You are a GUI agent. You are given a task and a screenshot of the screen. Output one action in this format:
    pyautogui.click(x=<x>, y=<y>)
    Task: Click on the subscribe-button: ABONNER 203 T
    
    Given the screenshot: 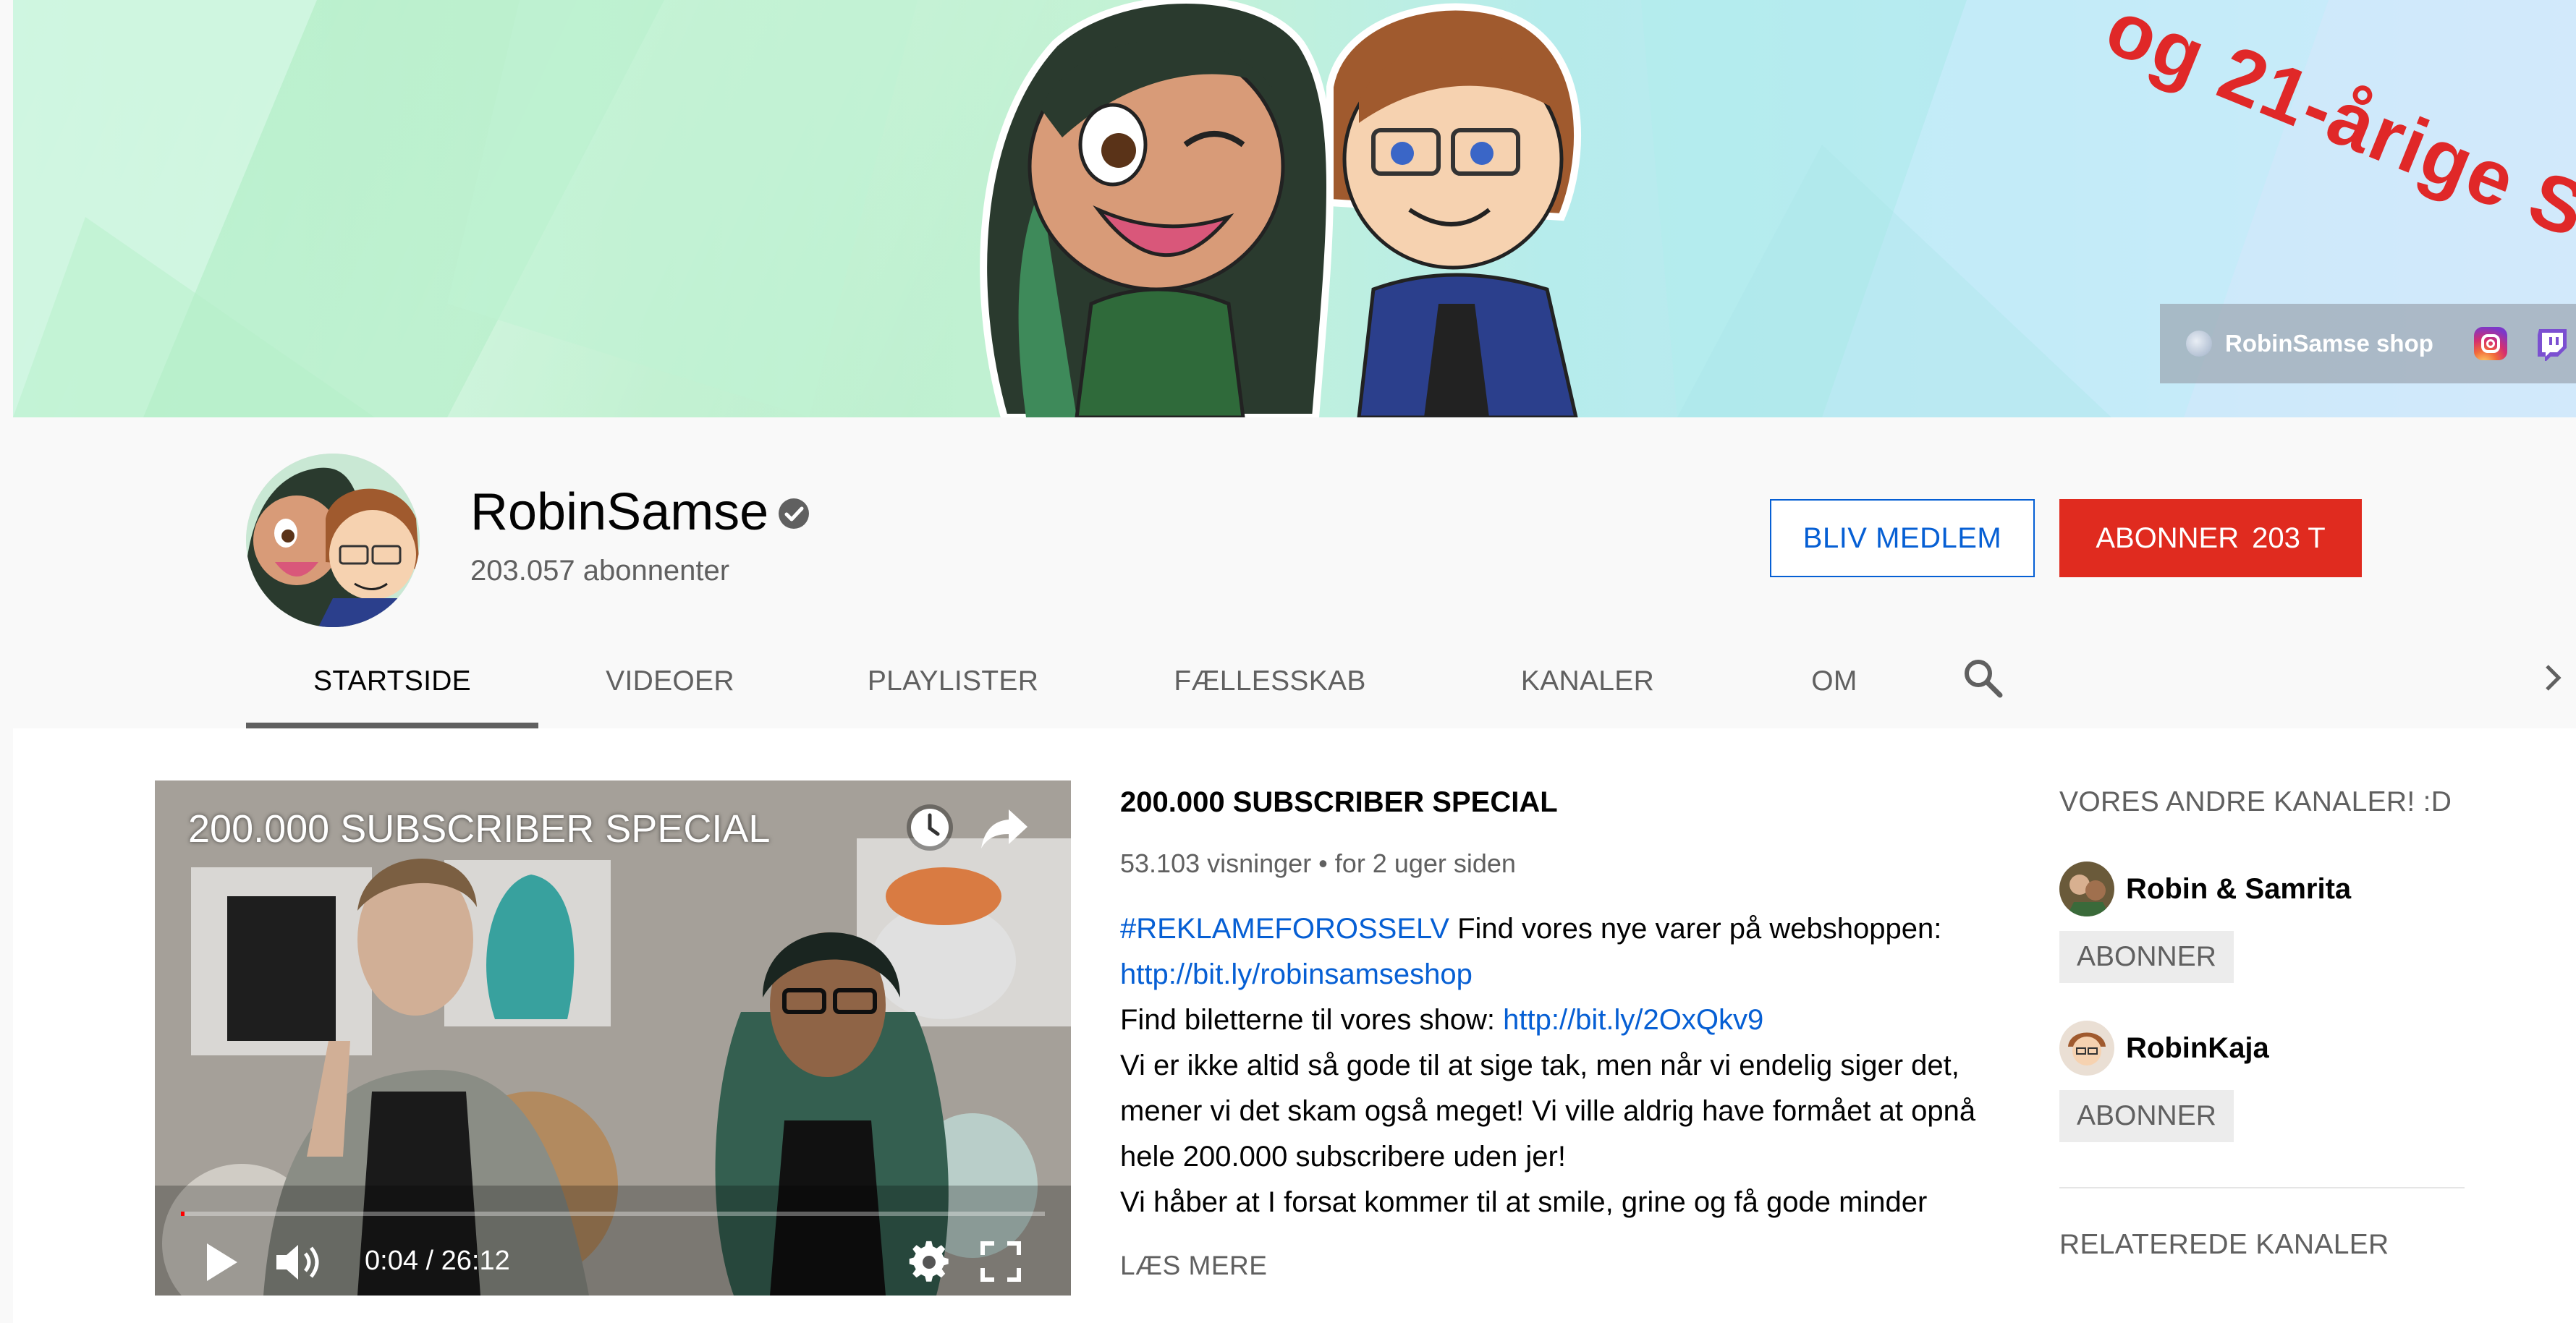 What is the action you would take?
    pyautogui.click(x=2210, y=538)
    